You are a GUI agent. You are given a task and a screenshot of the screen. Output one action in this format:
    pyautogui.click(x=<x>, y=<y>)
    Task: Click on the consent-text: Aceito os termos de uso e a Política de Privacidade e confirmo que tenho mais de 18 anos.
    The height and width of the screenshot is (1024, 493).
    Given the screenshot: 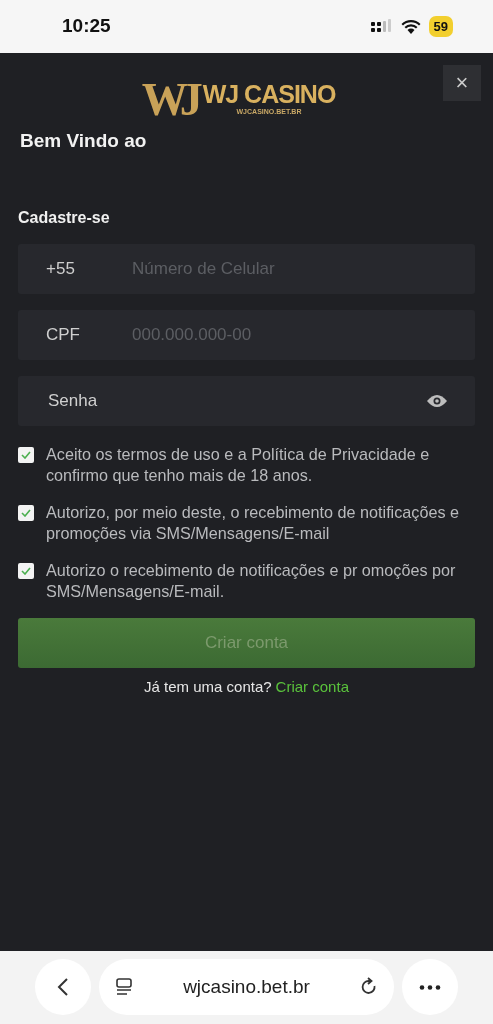 What is the action you would take?
    pyautogui.click(x=238, y=464)
    